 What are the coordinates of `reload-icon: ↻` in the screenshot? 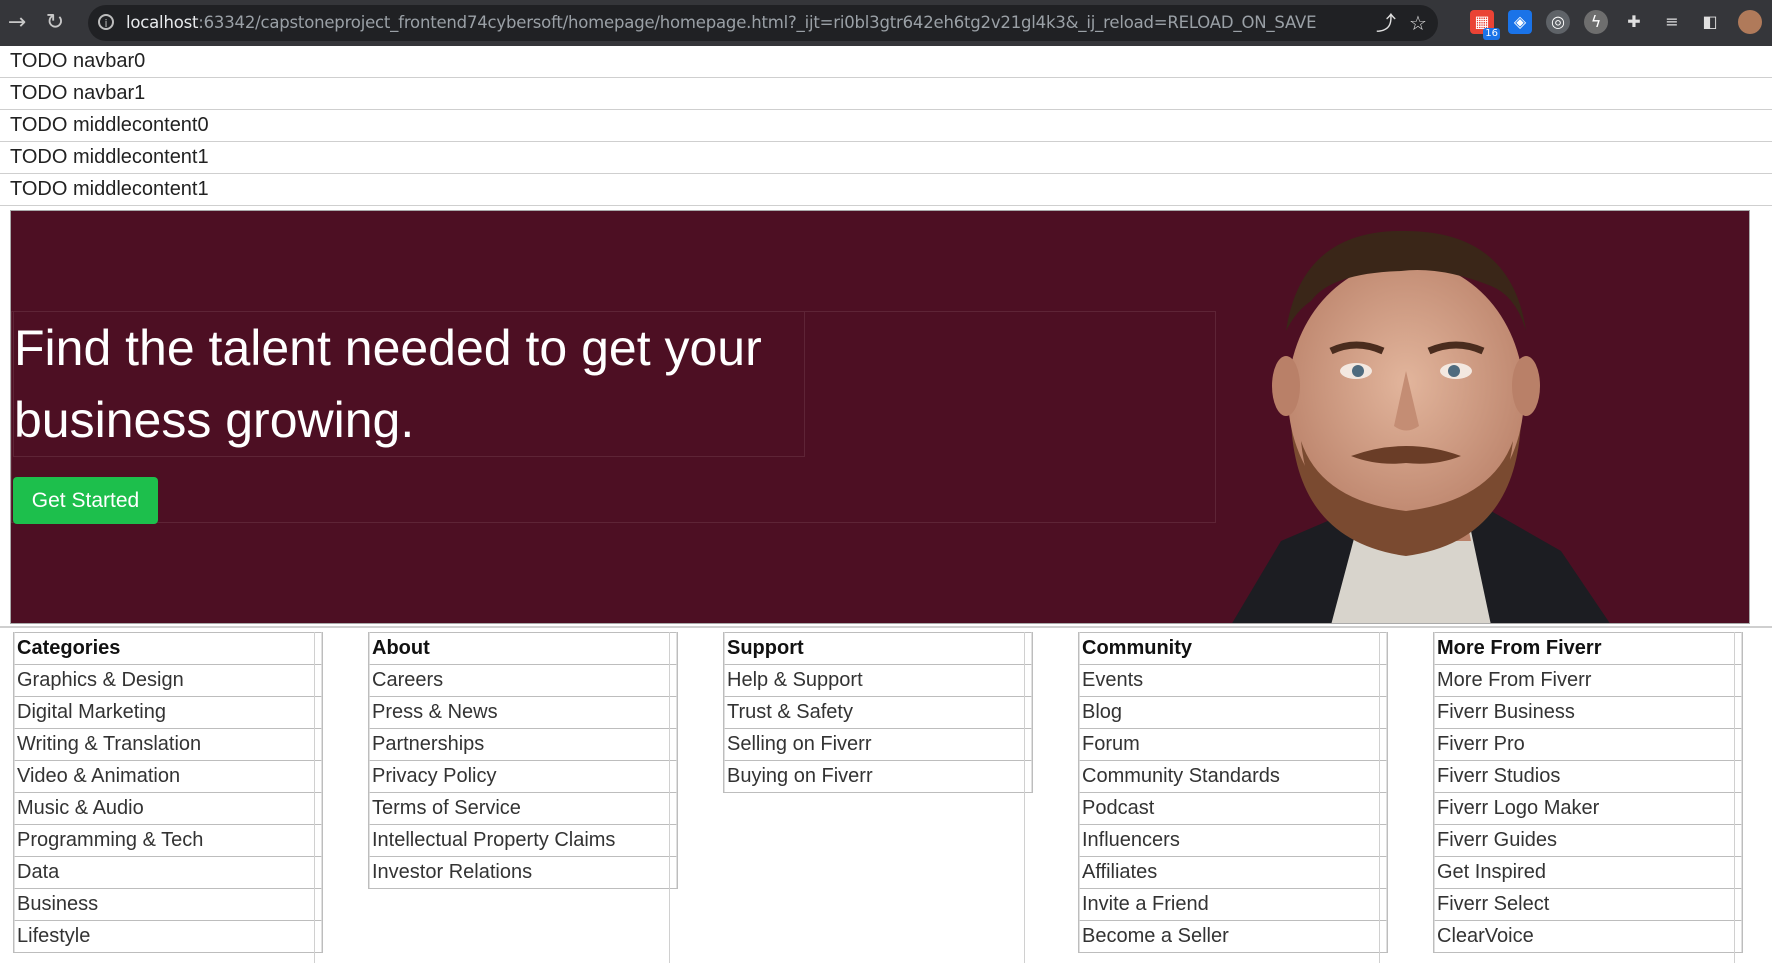 It's located at (55, 23).